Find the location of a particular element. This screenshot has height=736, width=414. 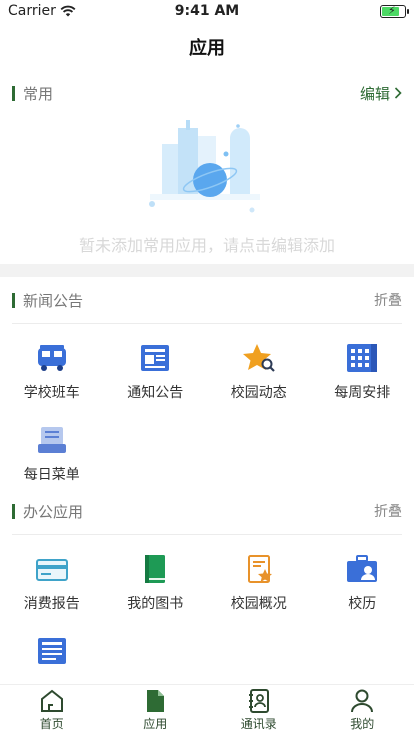

app-label: 校园概况 is located at coordinates (258, 604).